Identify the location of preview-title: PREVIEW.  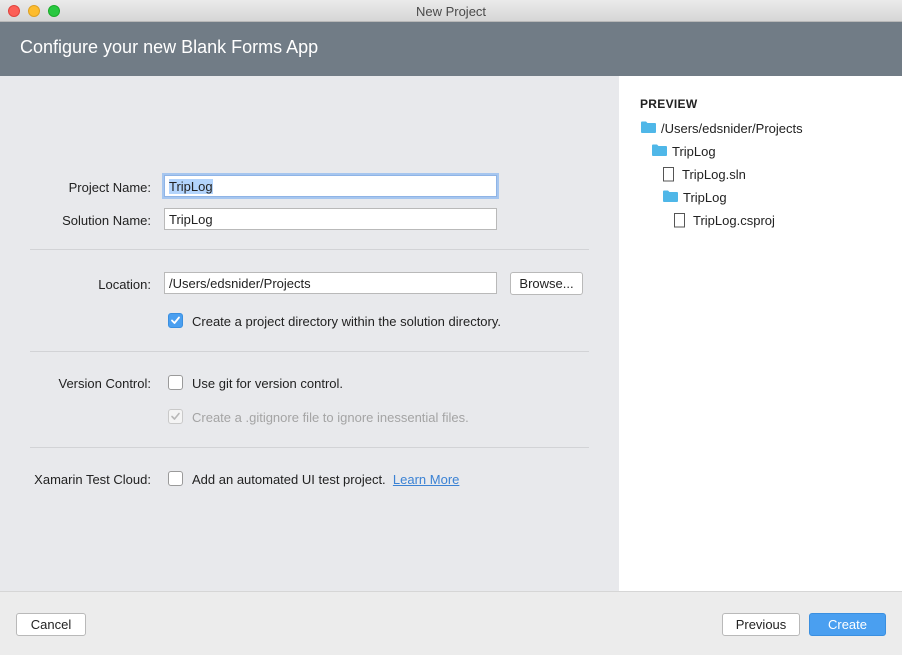
(669, 104).